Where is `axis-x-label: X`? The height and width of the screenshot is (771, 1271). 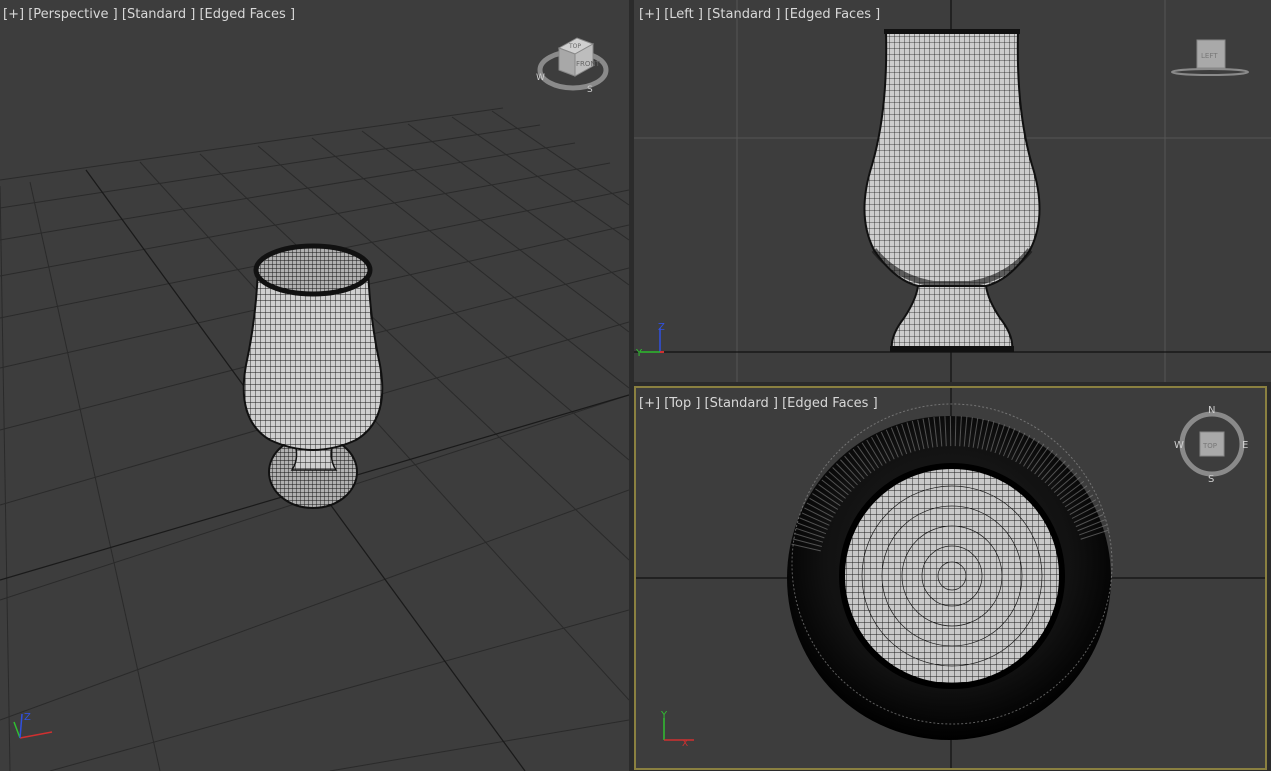
axis-x-label: X is located at coordinates (685, 743).